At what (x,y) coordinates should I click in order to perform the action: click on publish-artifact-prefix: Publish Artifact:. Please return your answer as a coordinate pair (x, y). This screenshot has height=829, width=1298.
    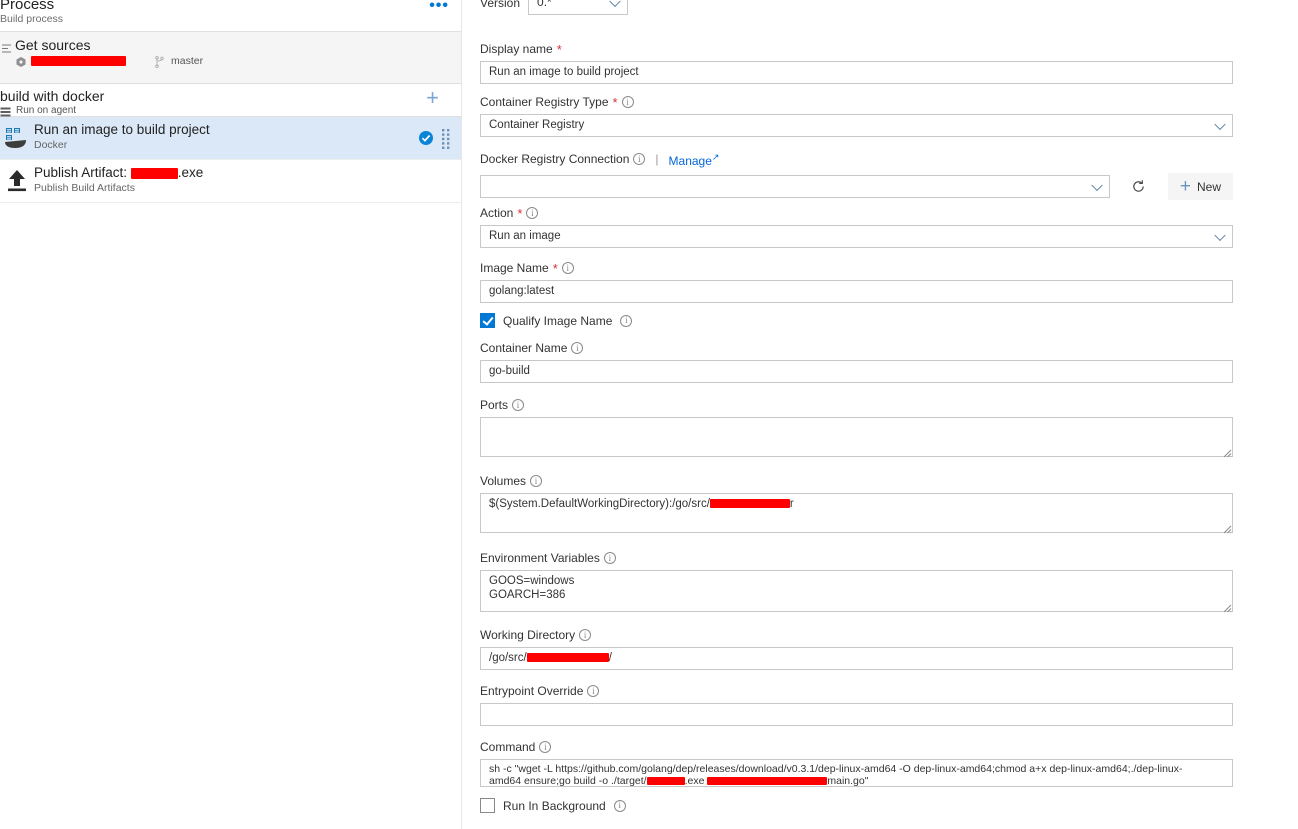
    Looking at the image, I should click on (82, 172).